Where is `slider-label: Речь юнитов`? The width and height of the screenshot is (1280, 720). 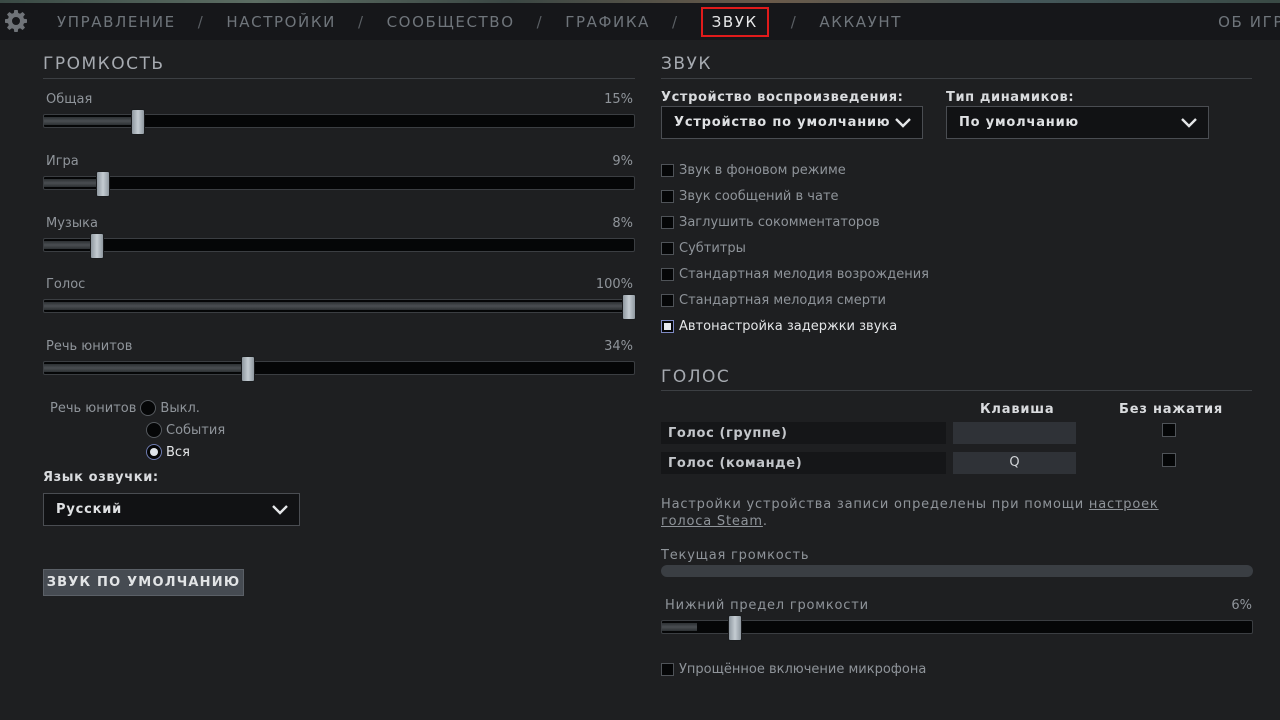 slider-label: Речь юнитов is located at coordinates (89, 346).